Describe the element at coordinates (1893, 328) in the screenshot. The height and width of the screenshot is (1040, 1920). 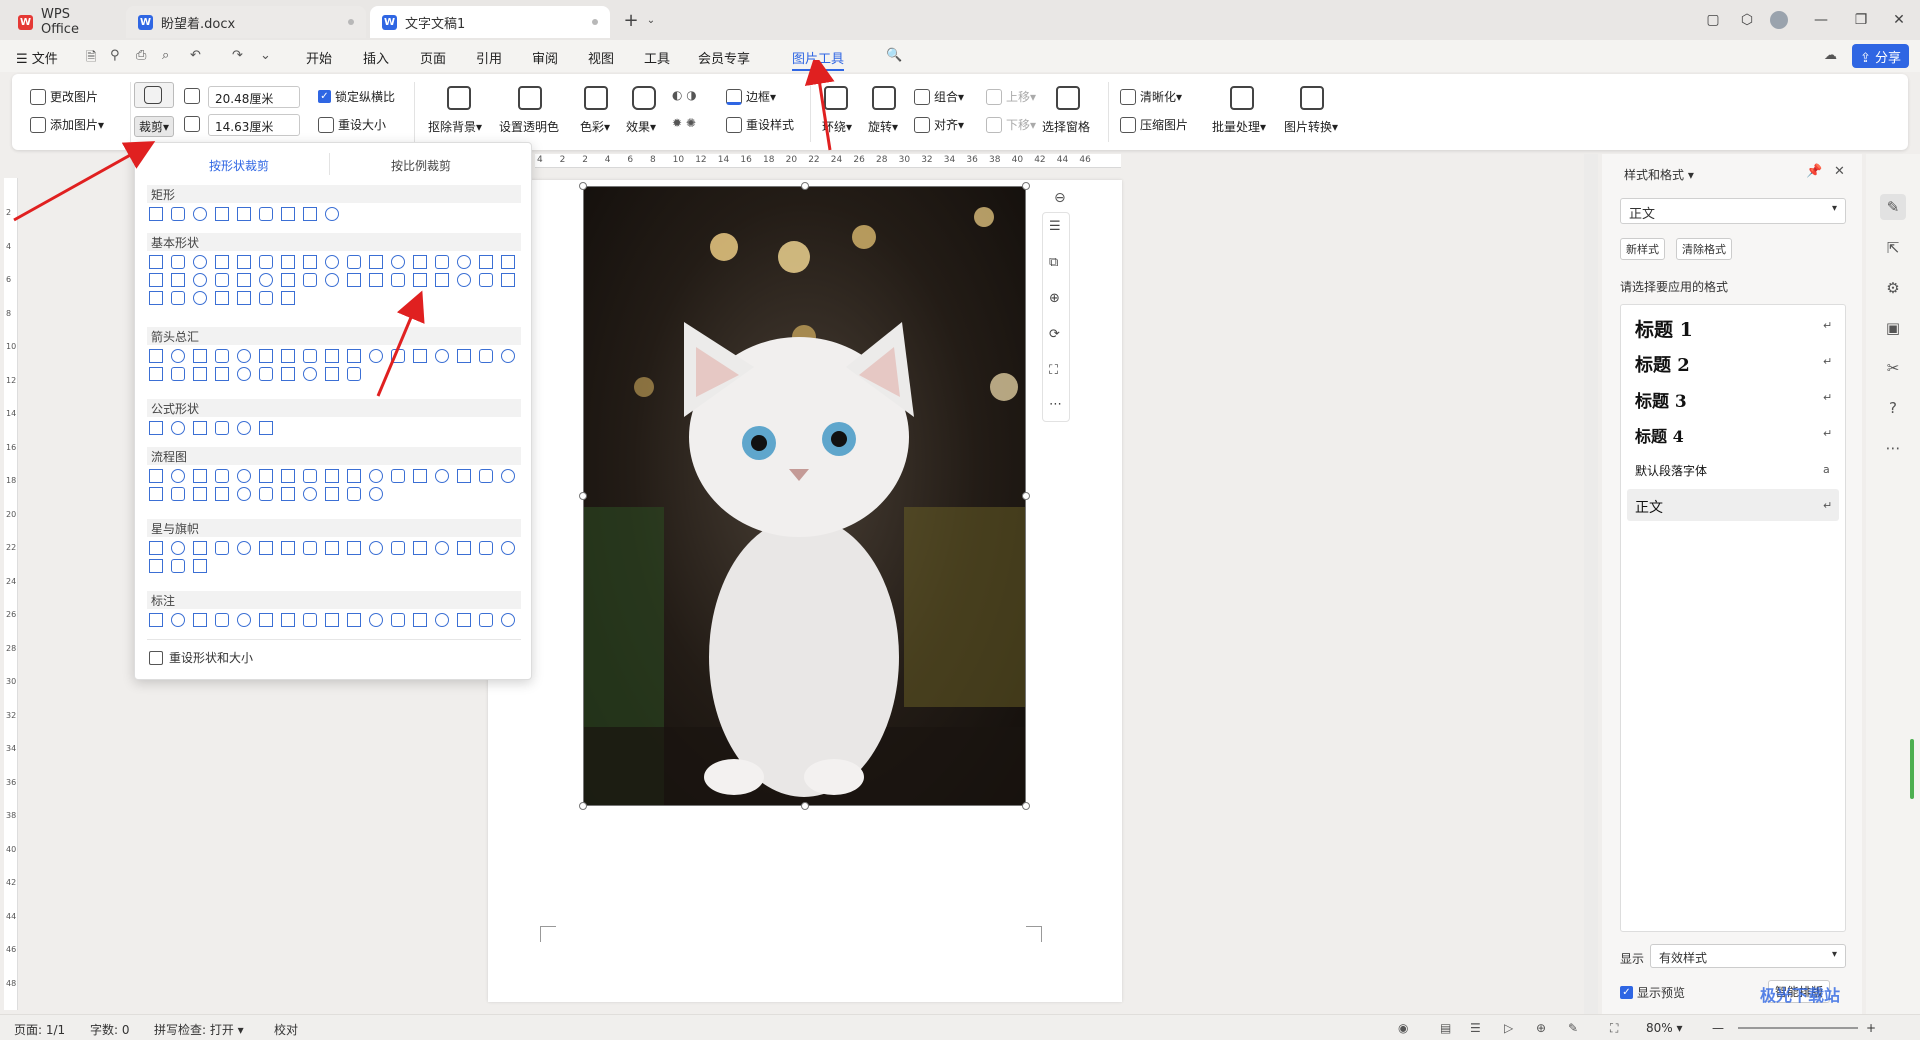
I see `image-edit-icon: ▣` at that location.